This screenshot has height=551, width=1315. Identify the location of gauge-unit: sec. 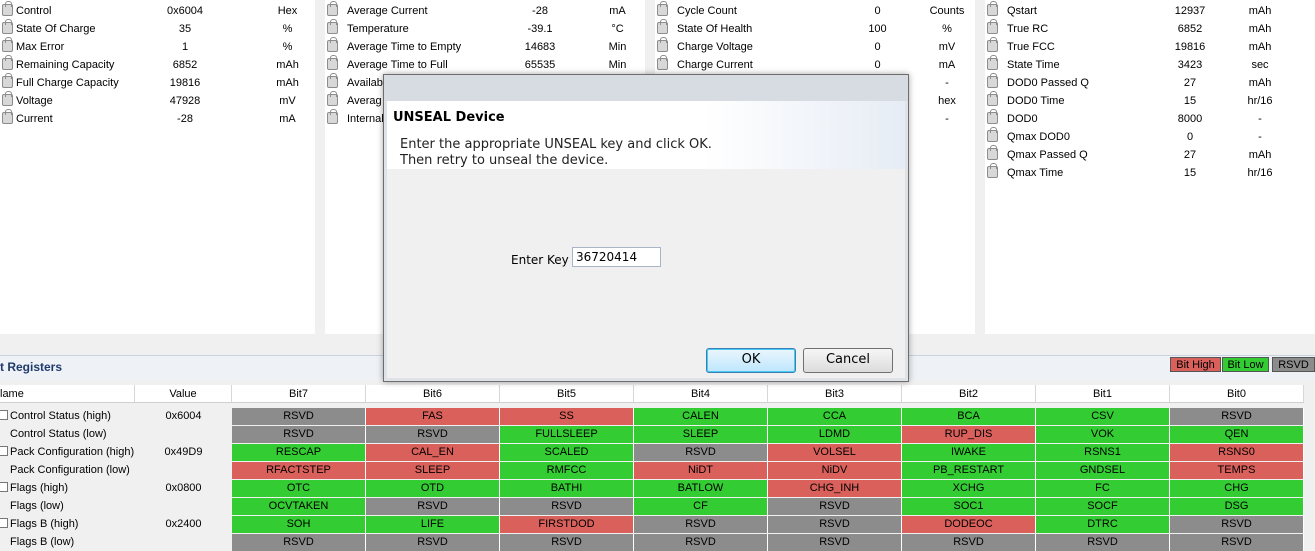
(1260, 65).